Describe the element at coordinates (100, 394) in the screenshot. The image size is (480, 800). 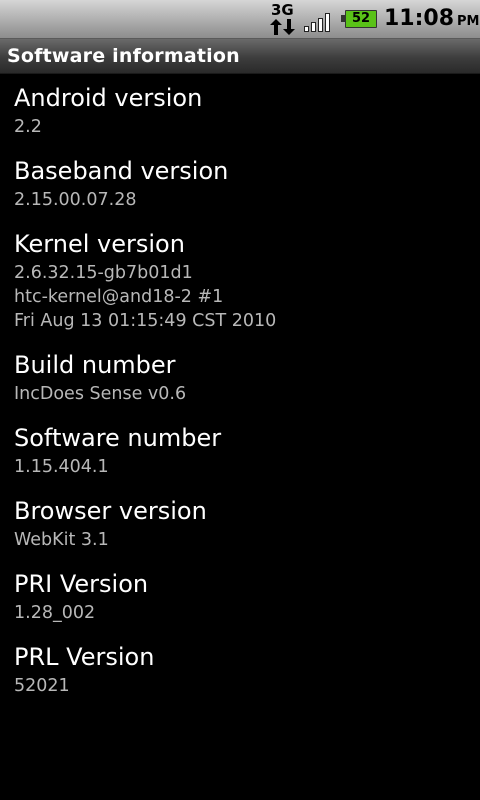
I see `item-value: IncDoes Sense v0.6` at that location.